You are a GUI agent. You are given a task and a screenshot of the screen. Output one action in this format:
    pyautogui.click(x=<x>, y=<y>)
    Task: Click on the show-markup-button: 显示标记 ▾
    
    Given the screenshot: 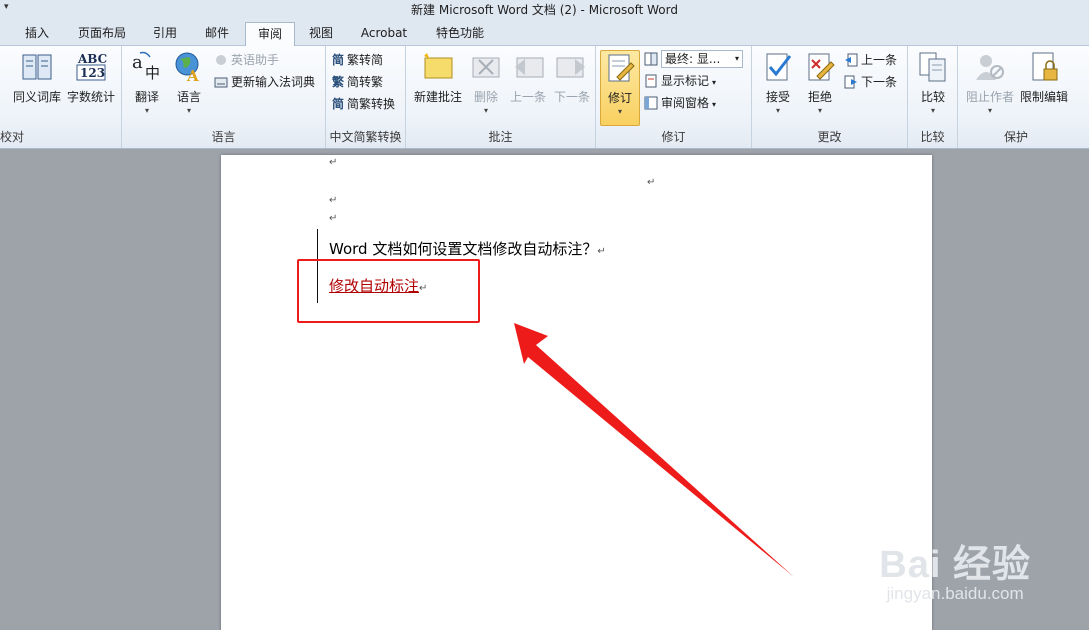 What is the action you would take?
    pyautogui.click(x=680, y=81)
    